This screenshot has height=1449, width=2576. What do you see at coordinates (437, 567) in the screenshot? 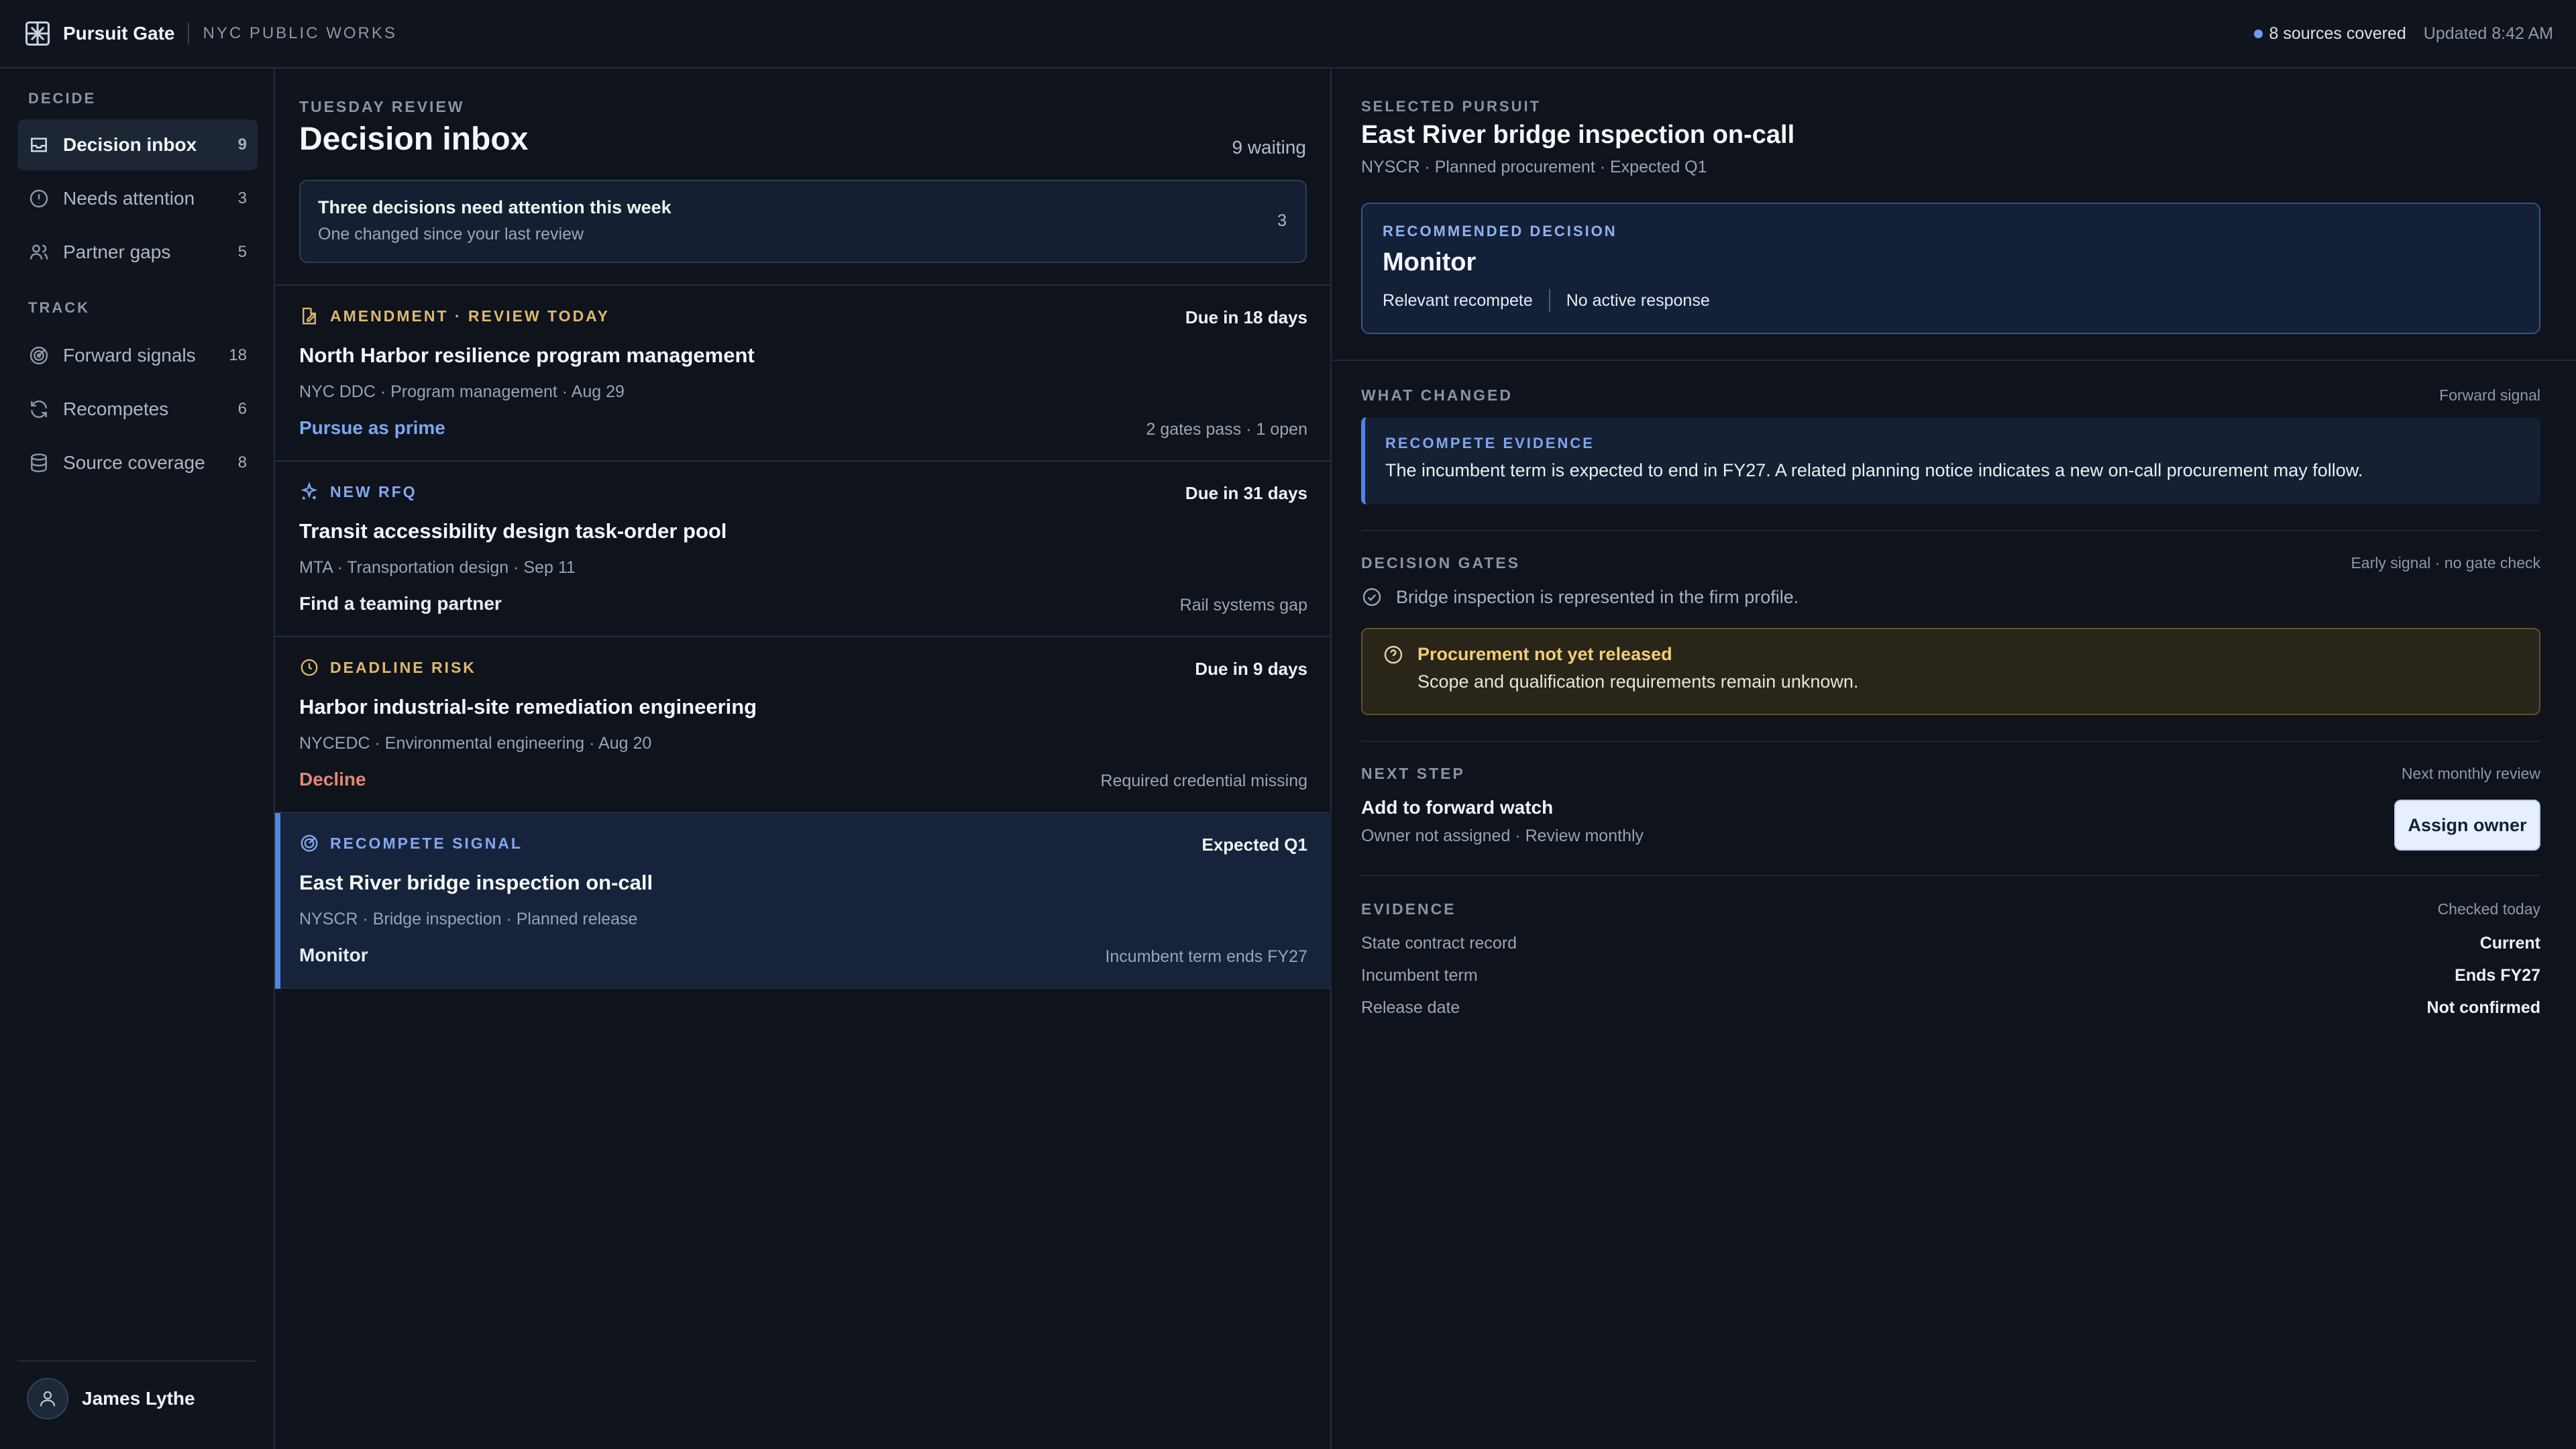
I see `card-meta: MTA · Transportation design · Sep 11` at bounding box center [437, 567].